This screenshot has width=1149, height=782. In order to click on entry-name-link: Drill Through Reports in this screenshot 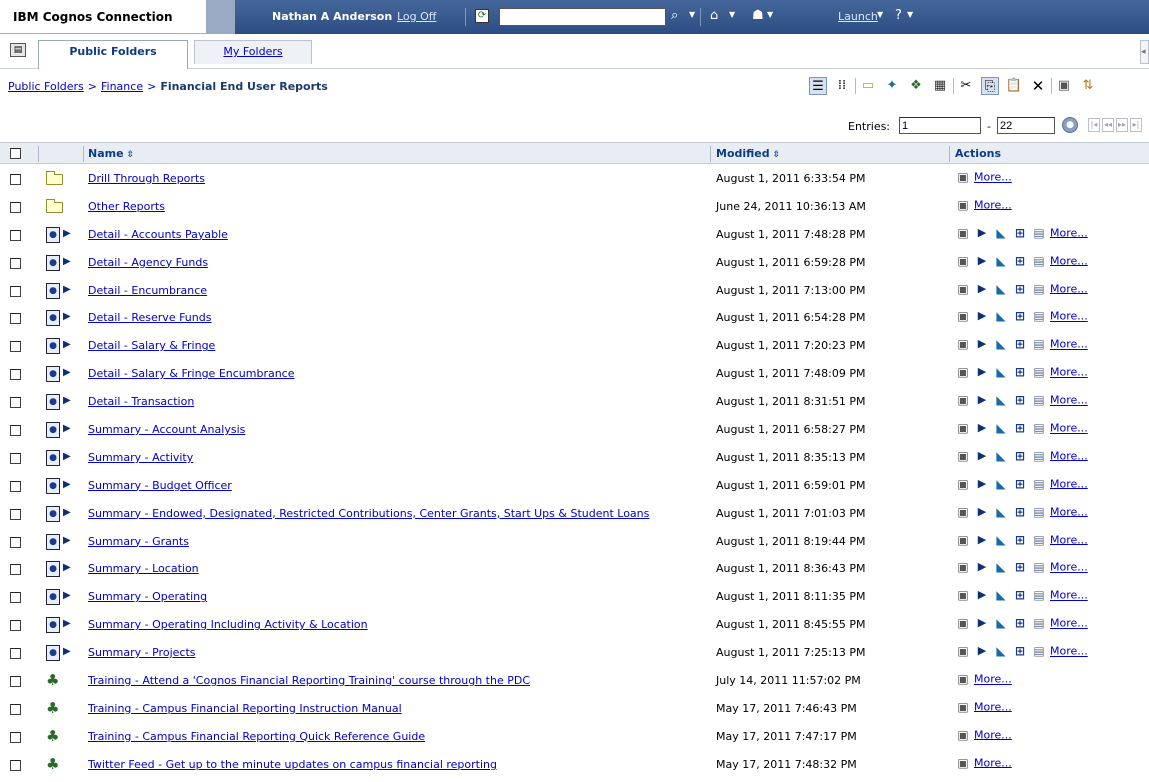, I will do `click(146, 178)`.